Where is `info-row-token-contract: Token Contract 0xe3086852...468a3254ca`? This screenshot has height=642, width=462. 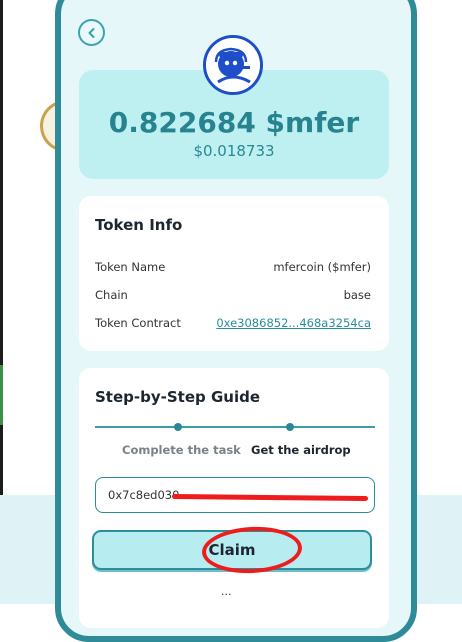 info-row-token-contract: Token Contract 0xe3086852...468a3254ca is located at coordinates (233, 323).